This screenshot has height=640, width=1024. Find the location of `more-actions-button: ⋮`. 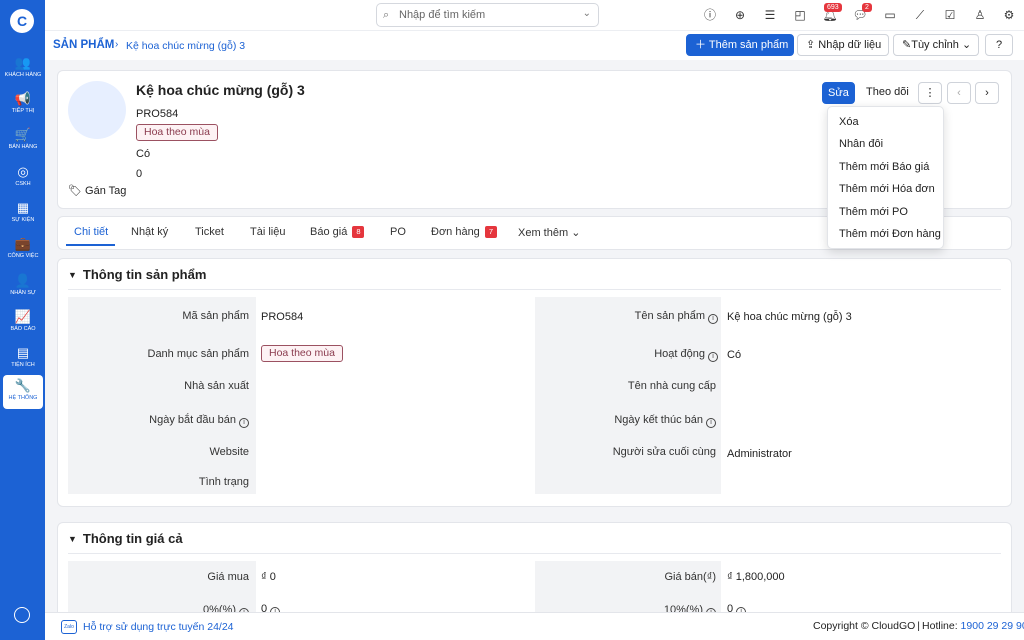

more-actions-button: ⋮ is located at coordinates (930, 93).